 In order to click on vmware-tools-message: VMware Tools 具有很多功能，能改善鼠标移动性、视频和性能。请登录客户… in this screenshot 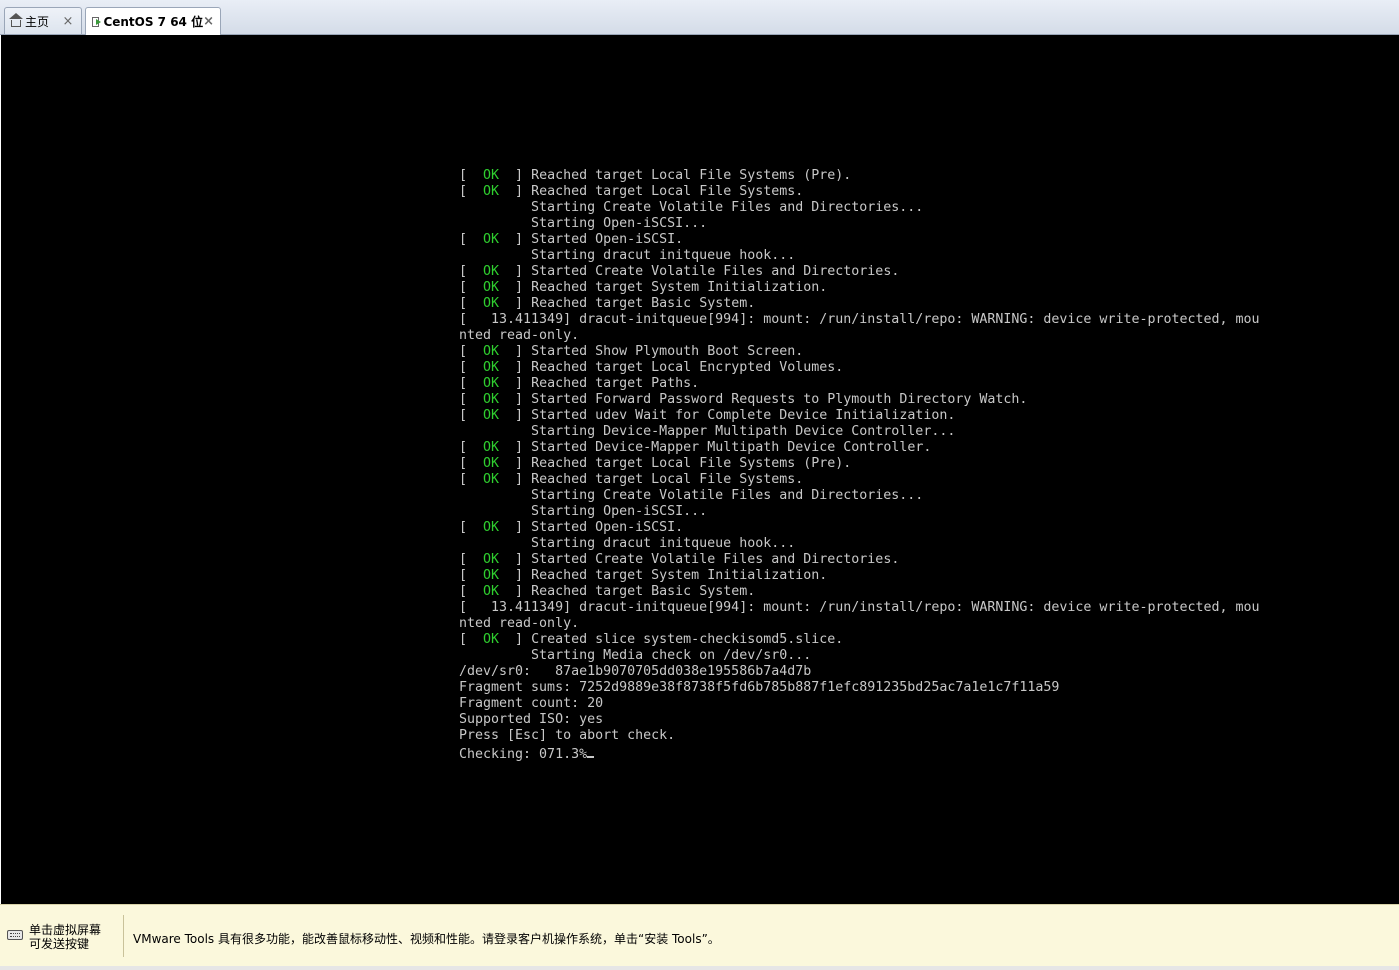, I will do `click(426, 939)`.